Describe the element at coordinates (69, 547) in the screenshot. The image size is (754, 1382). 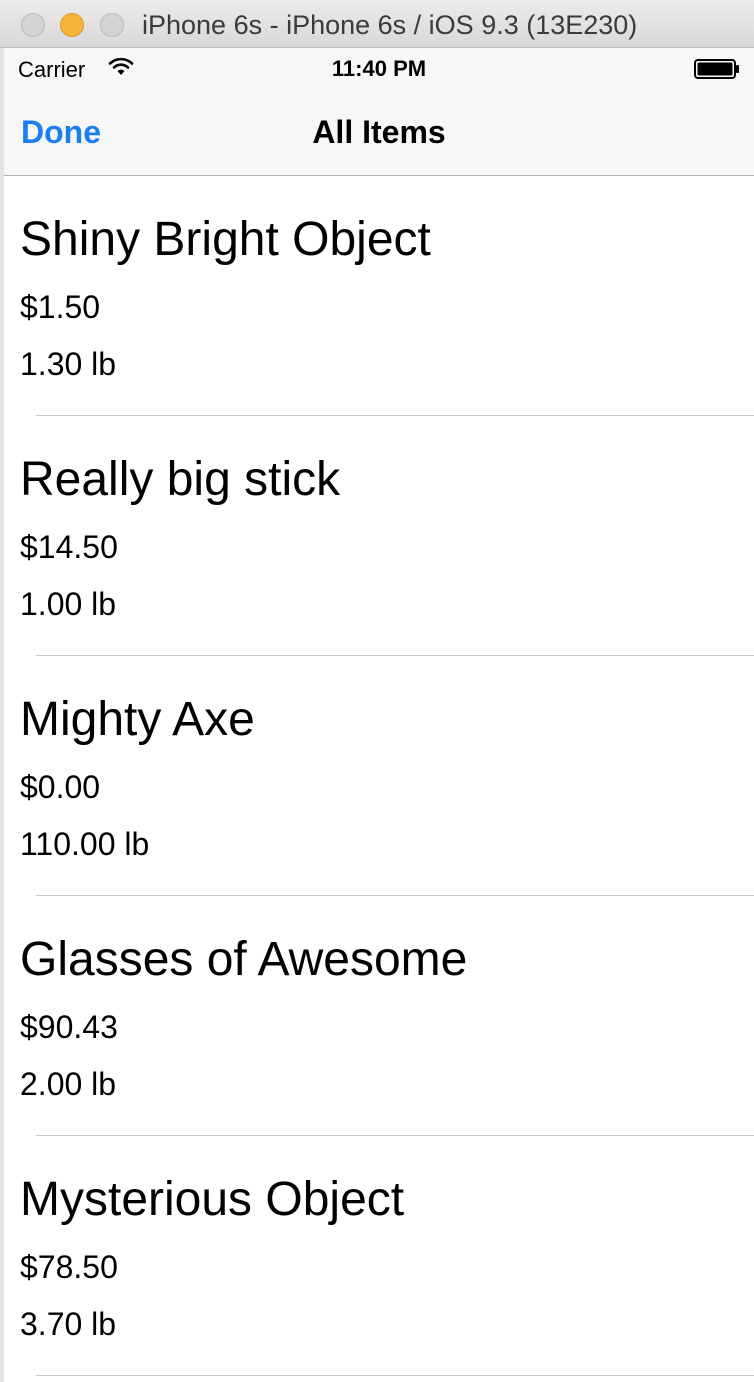
I see `item-price: $14.50` at that location.